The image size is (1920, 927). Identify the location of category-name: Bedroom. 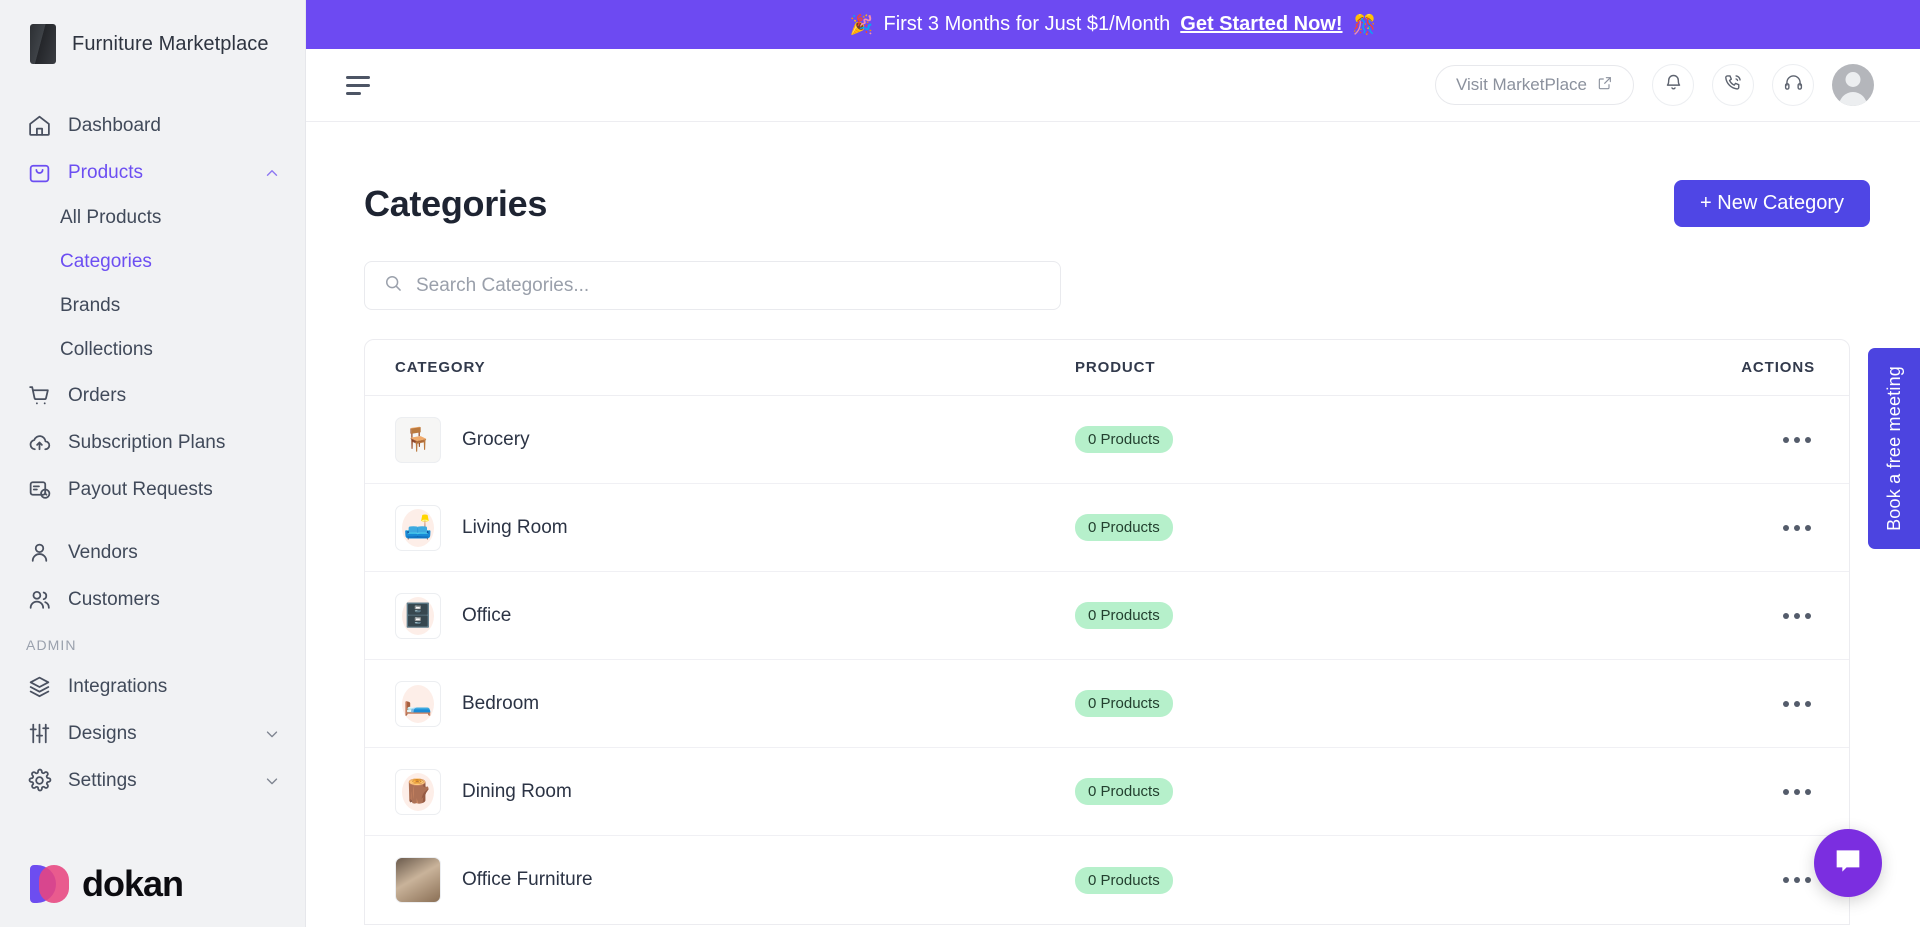
(501, 703).